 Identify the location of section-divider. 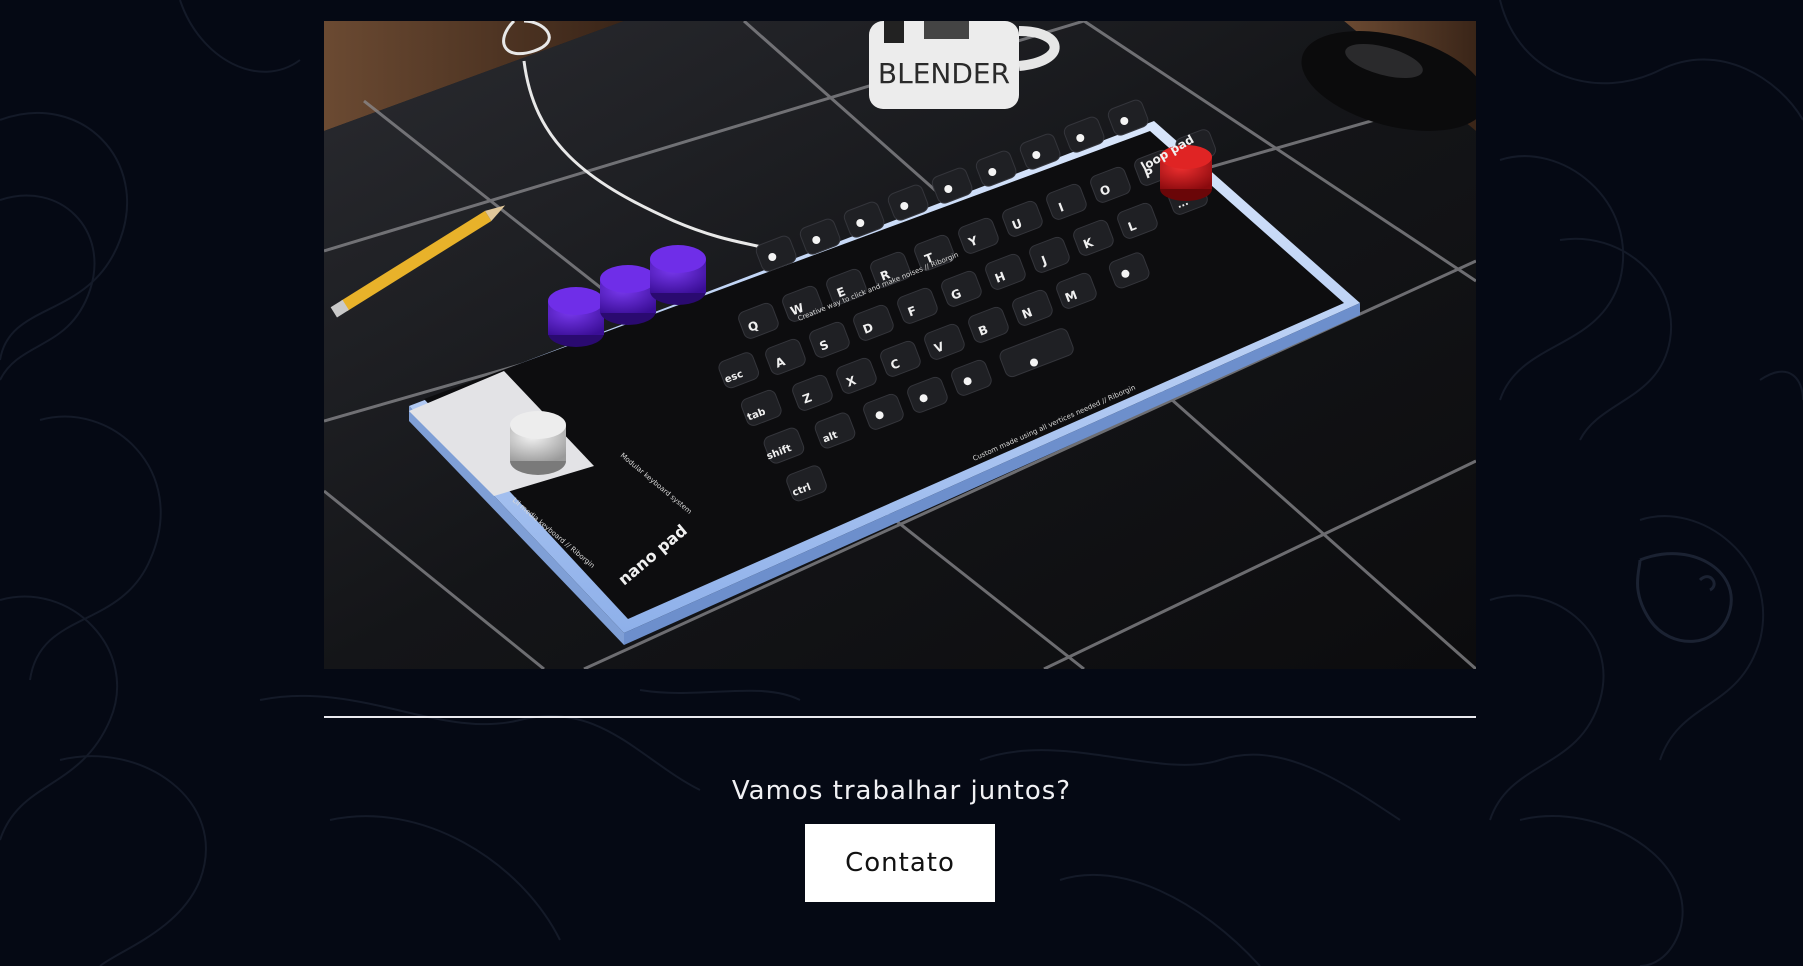
(900, 717).